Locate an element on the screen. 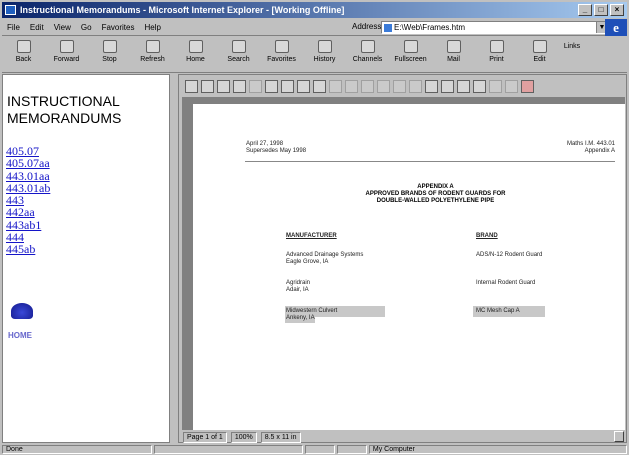  refresh-button: Refresh is located at coordinates (152, 54).